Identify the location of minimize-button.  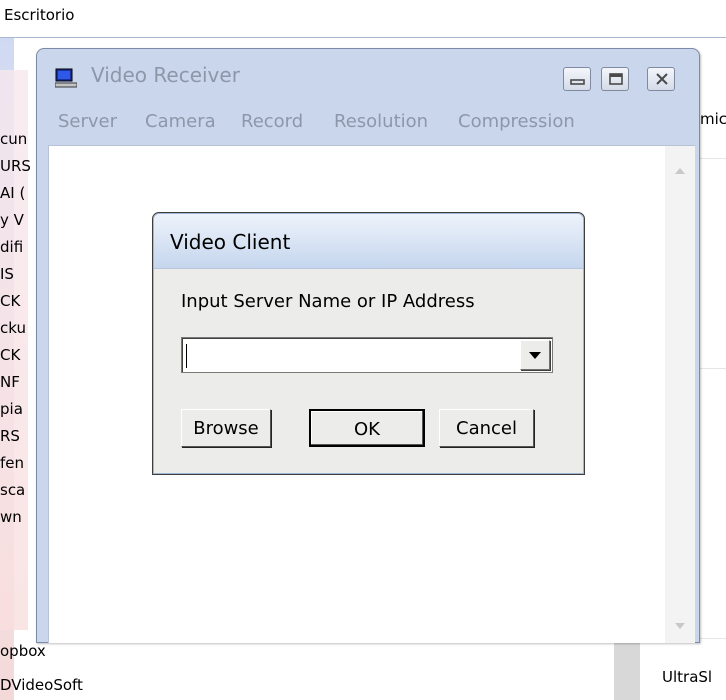
(577, 79).